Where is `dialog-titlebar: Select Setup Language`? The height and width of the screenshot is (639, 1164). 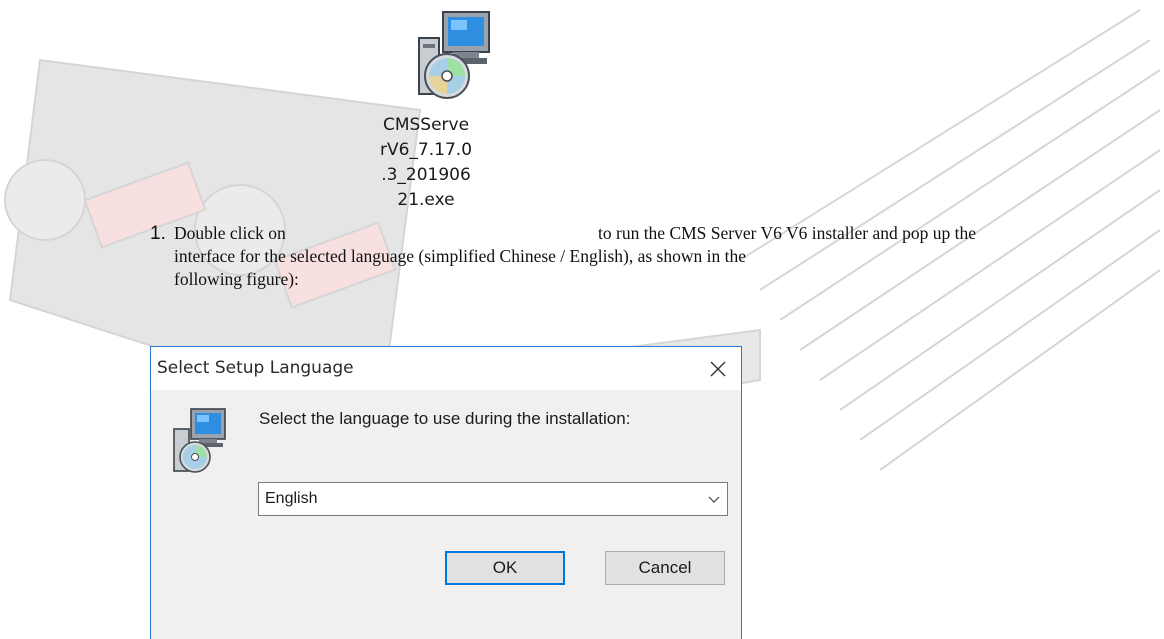
dialog-titlebar: Select Setup Language is located at coordinates (446, 368).